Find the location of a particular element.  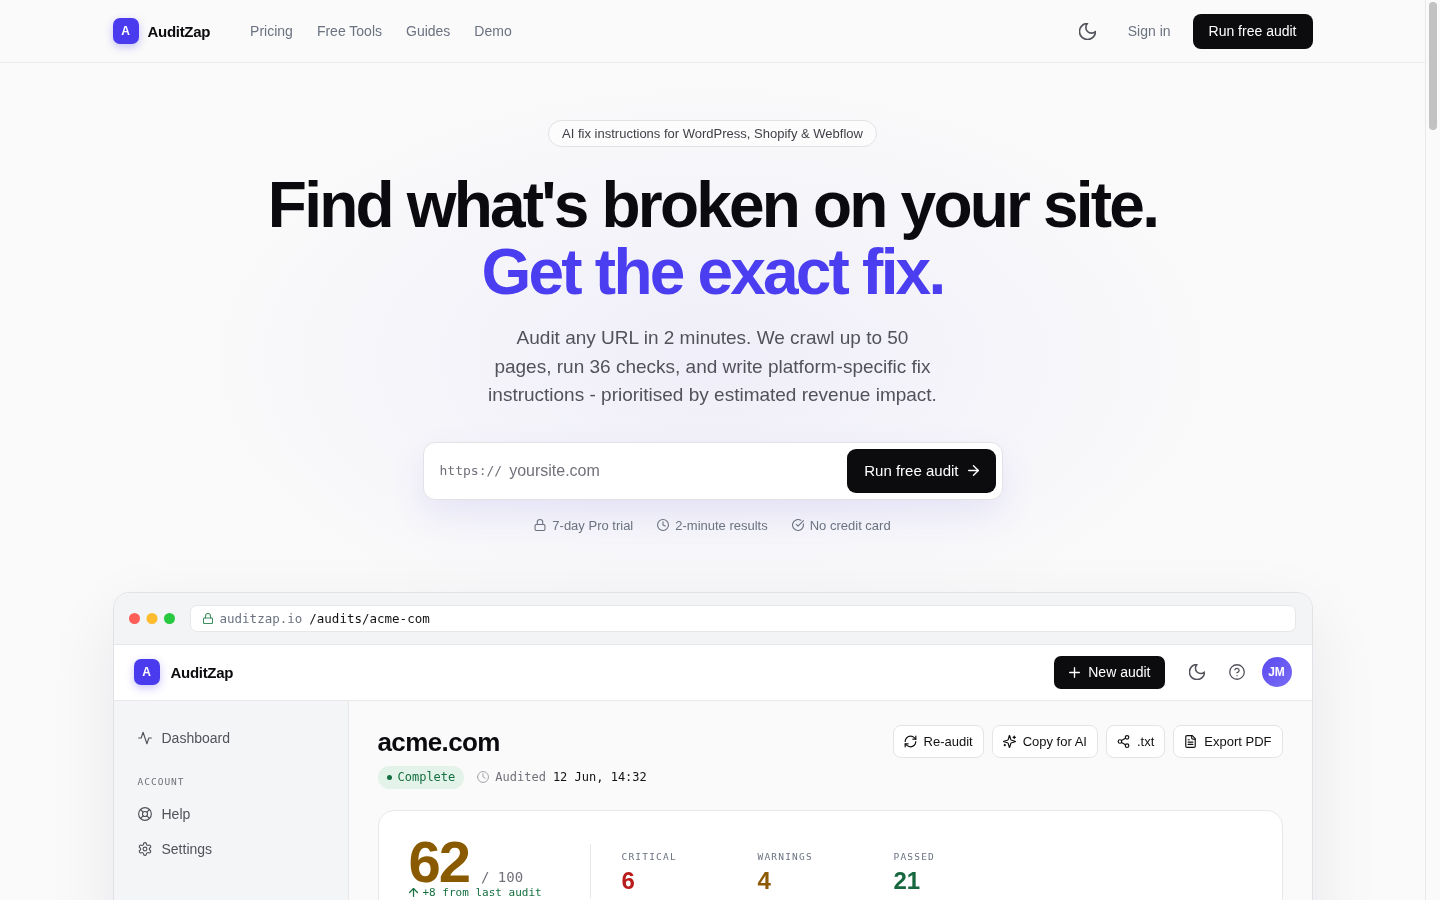

metric-value: 4 is located at coordinates (764, 880).